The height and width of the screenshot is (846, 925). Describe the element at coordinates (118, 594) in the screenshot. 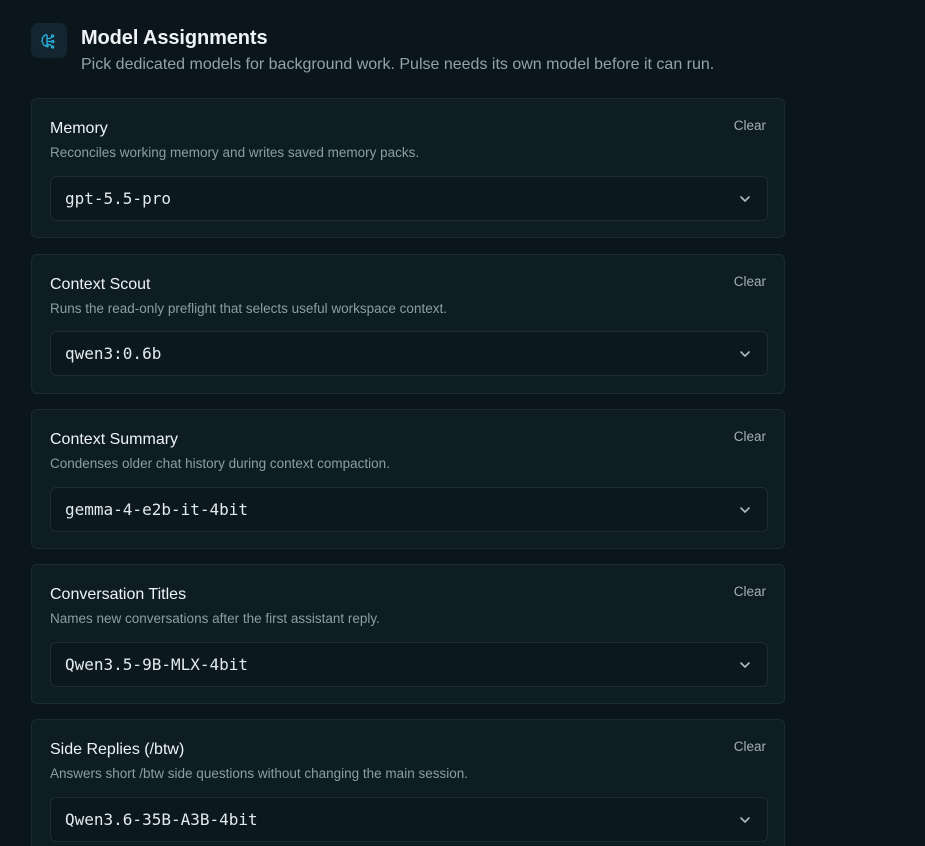

I see `card-title: Conversation Titles` at that location.